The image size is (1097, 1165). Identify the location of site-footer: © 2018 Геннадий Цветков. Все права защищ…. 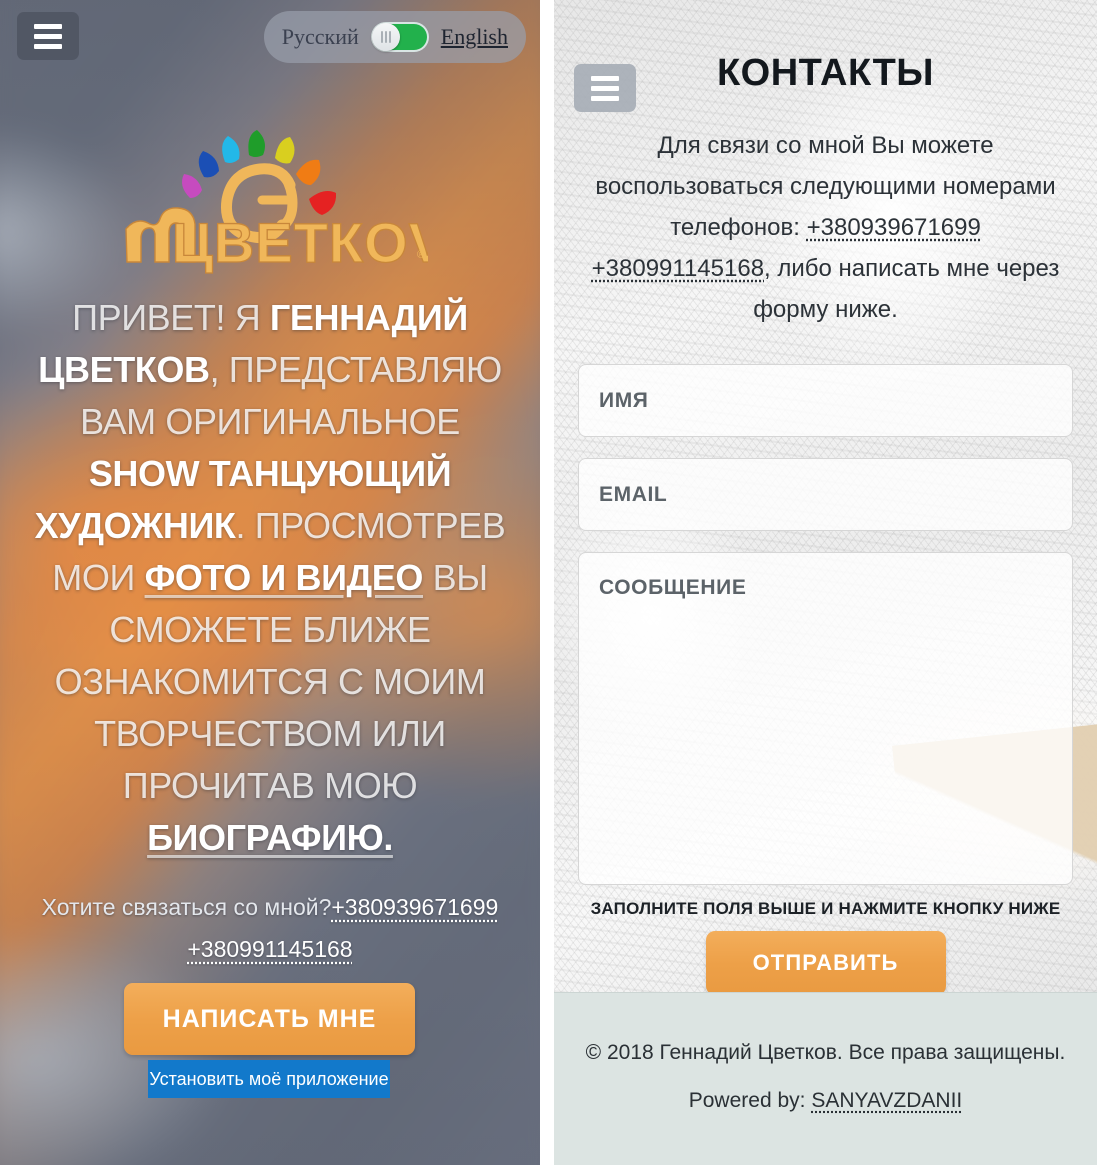
(825, 1078).